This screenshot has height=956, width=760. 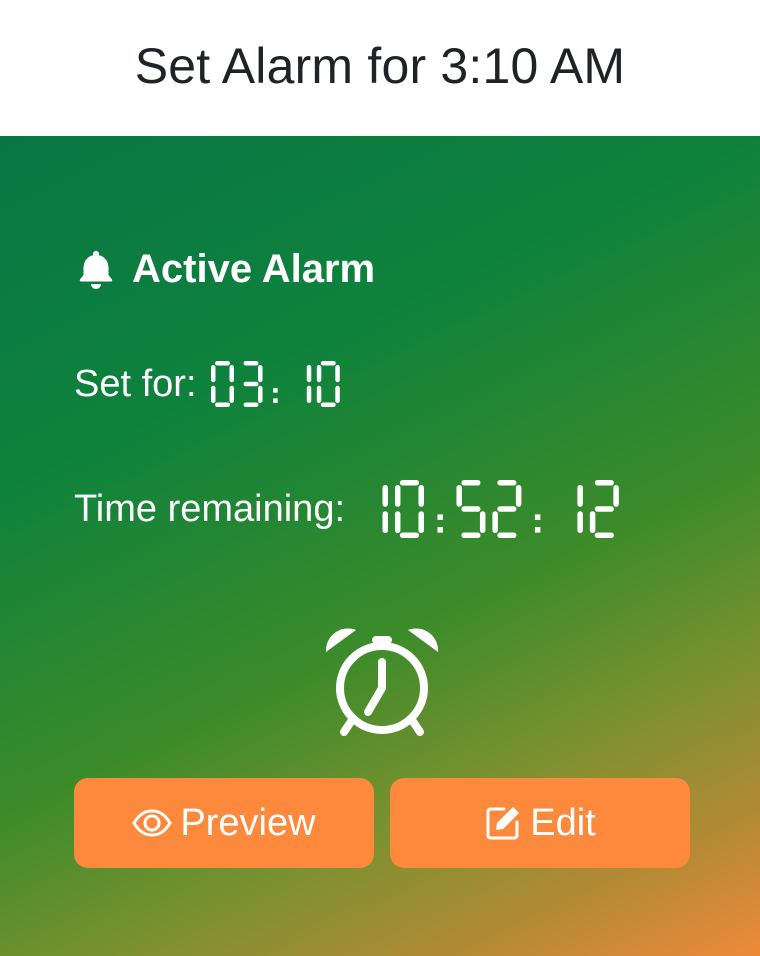 I want to click on alarm-clock-icon, so click(x=382, y=682).